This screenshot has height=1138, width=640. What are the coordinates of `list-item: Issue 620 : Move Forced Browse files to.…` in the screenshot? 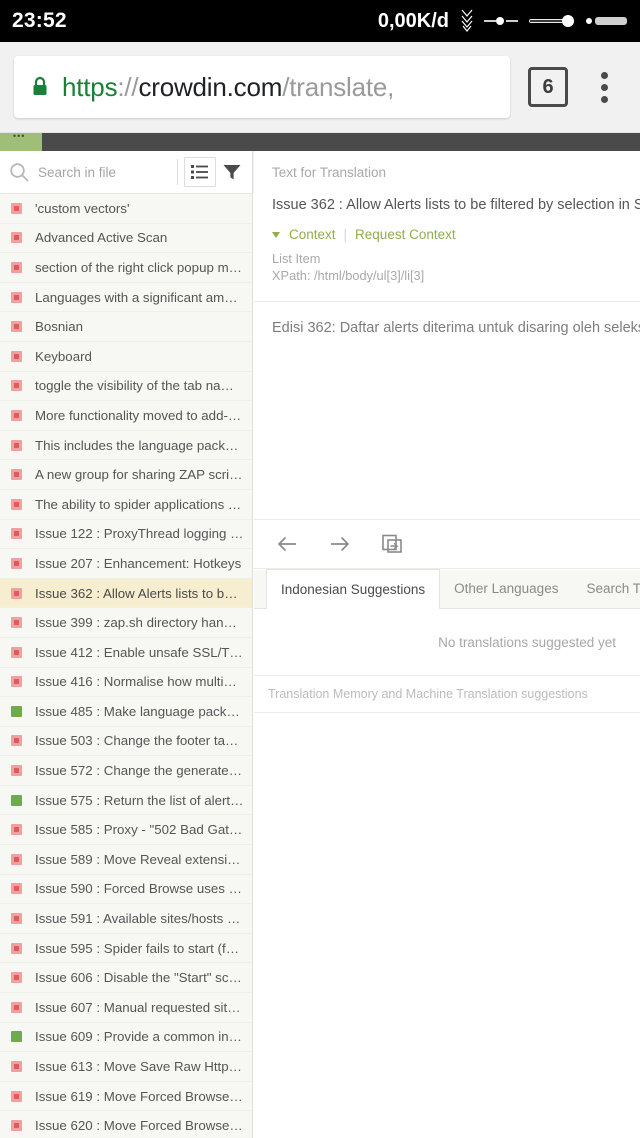 It's located at (126, 1124).